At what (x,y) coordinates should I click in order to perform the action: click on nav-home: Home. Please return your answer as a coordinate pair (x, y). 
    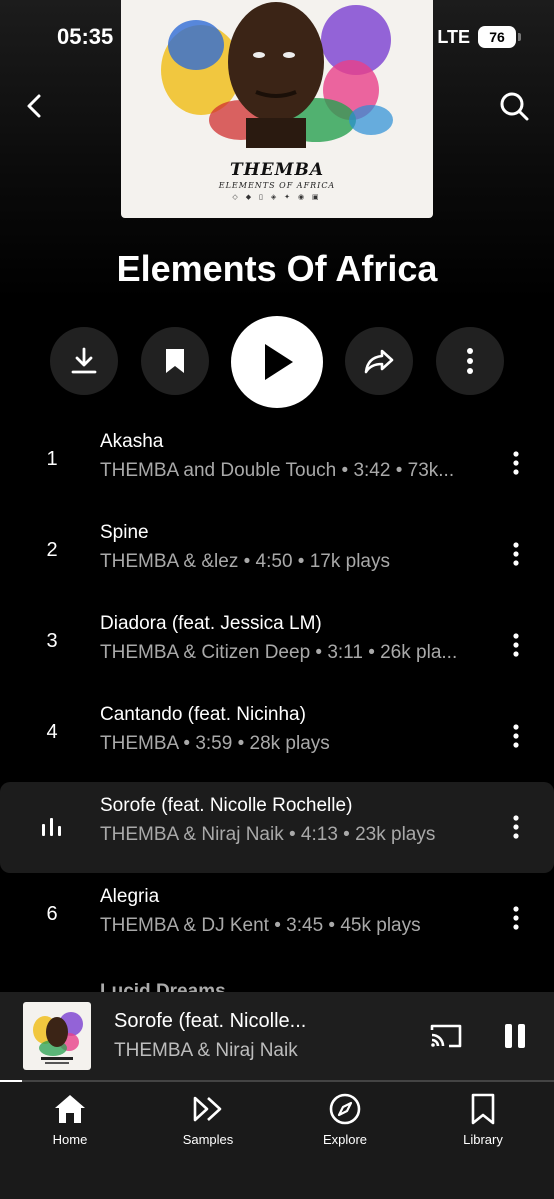
    Looking at the image, I should click on (70, 1119).